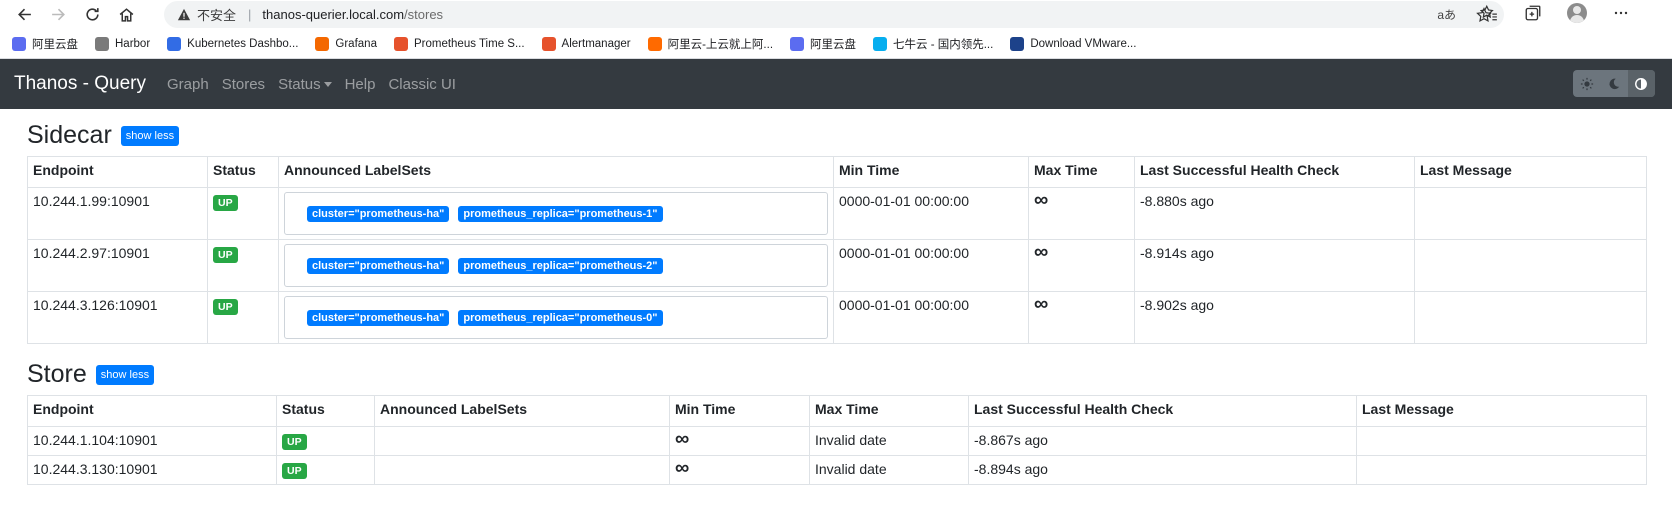  What do you see at coordinates (889, 411) in the screenshot?
I see `column-header: Max Time` at bounding box center [889, 411].